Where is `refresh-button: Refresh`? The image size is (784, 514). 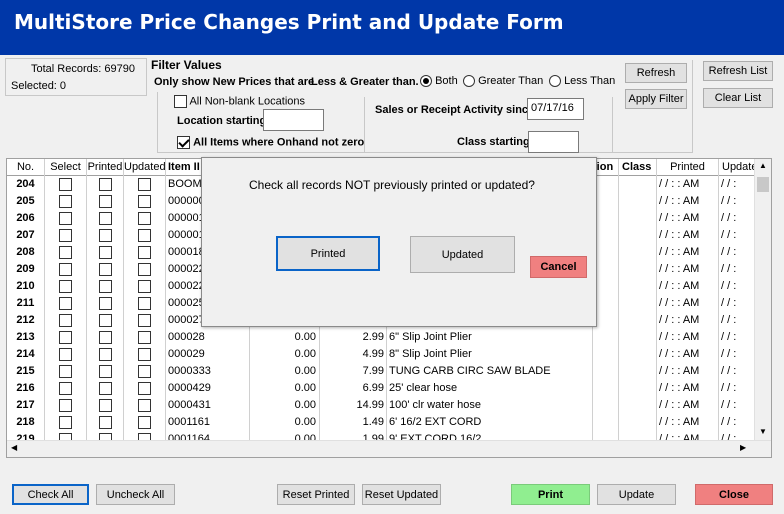
refresh-button: Refresh is located at coordinates (656, 73).